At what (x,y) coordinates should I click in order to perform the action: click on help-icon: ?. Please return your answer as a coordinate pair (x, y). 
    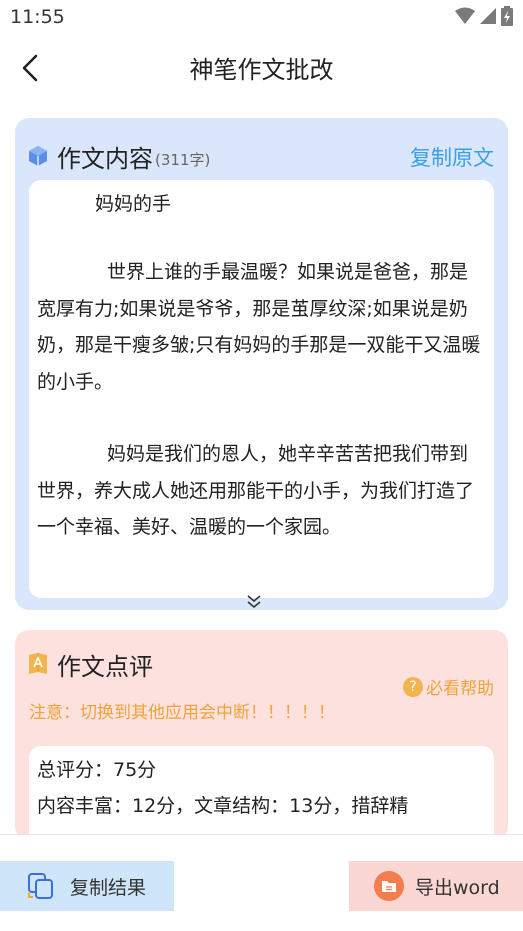
    Looking at the image, I should click on (413, 686).